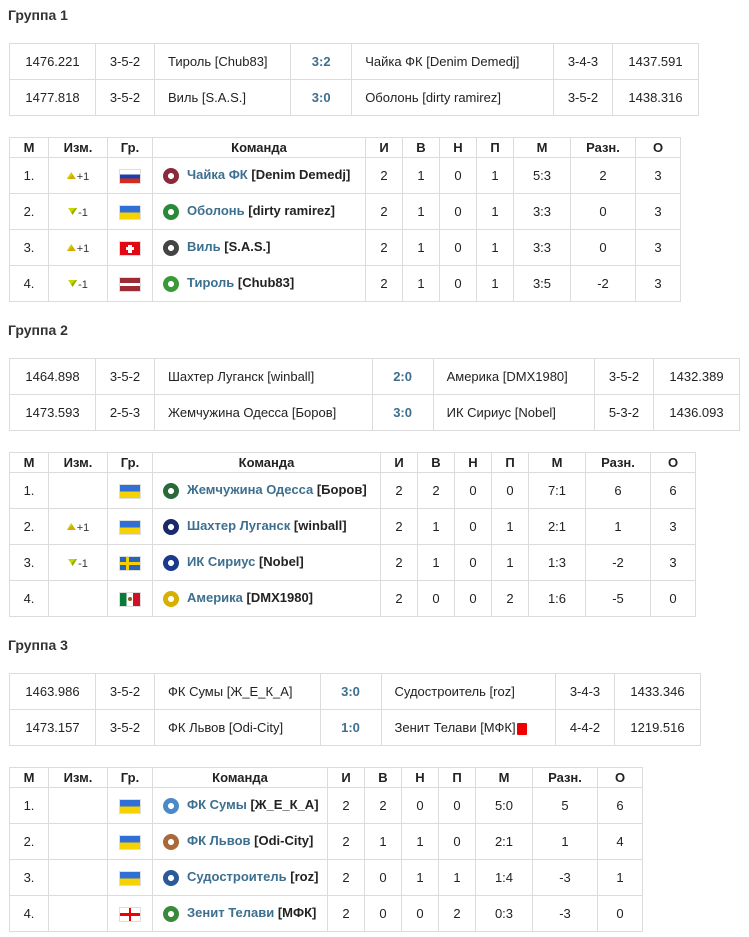 The image size is (749, 937). I want to click on team-name-link: Шахтер Луганск, so click(238, 525).